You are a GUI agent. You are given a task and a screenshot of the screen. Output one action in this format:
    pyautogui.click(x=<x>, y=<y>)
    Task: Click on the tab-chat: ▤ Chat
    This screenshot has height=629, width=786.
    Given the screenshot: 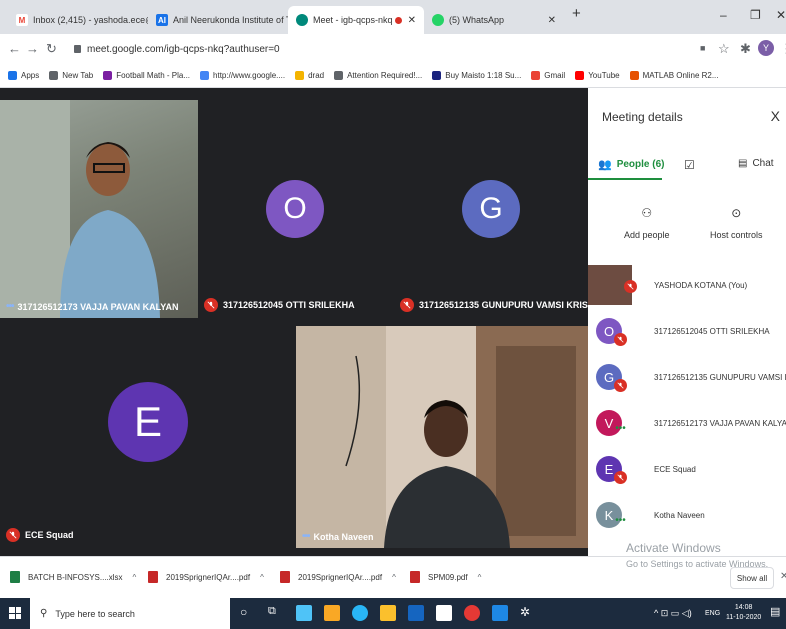 What is the action you would take?
    pyautogui.click(x=756, y=163)
    